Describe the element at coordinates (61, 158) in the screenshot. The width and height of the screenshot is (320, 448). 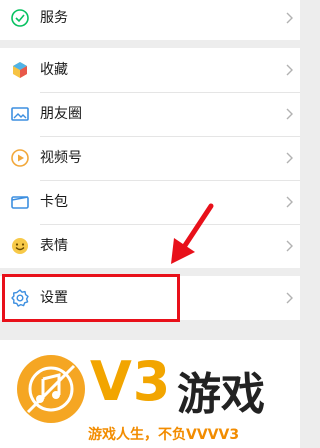
I see `menu-item-label: 视频号` at that location.